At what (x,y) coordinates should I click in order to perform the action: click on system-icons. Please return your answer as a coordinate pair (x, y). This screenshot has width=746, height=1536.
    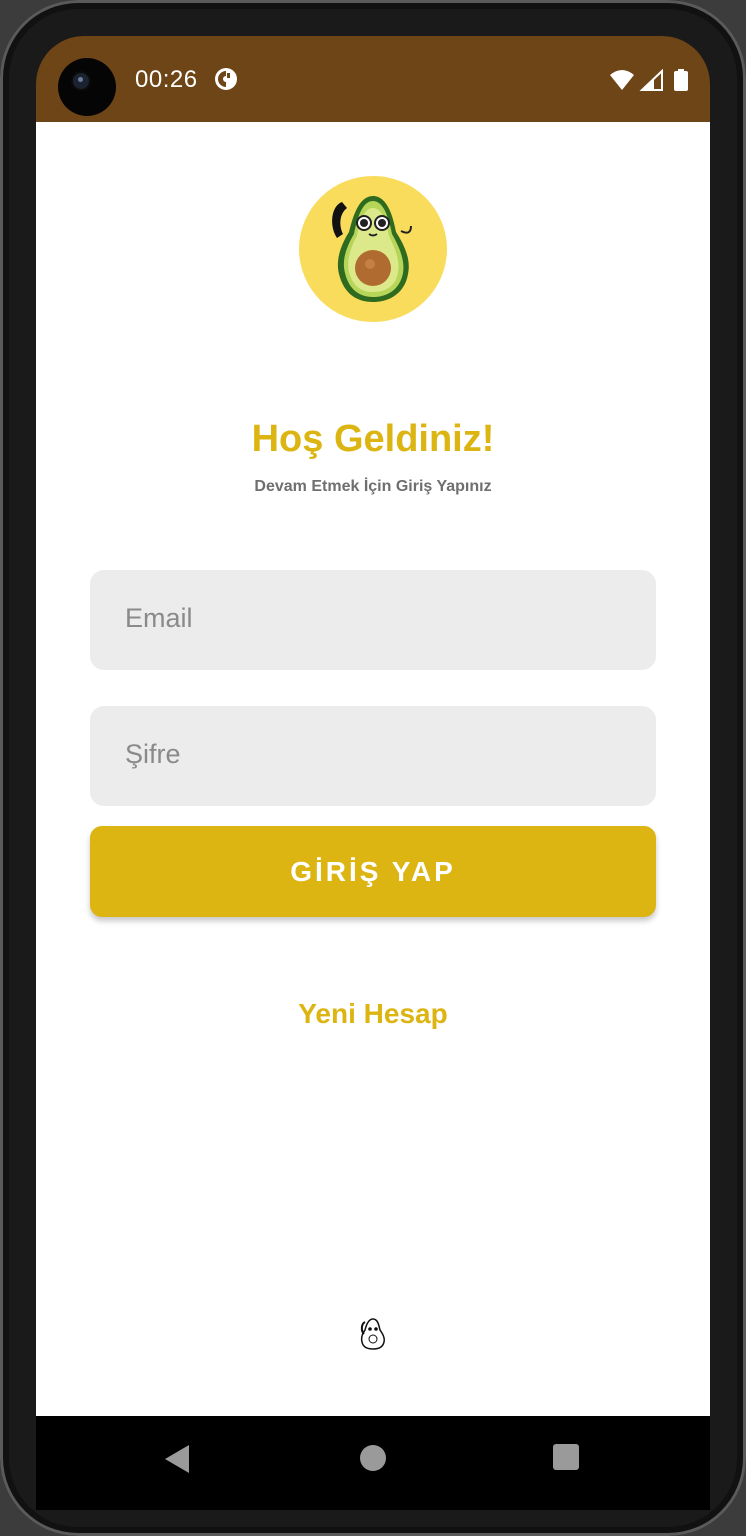
    Looking at the image, I should click on (649, 80).